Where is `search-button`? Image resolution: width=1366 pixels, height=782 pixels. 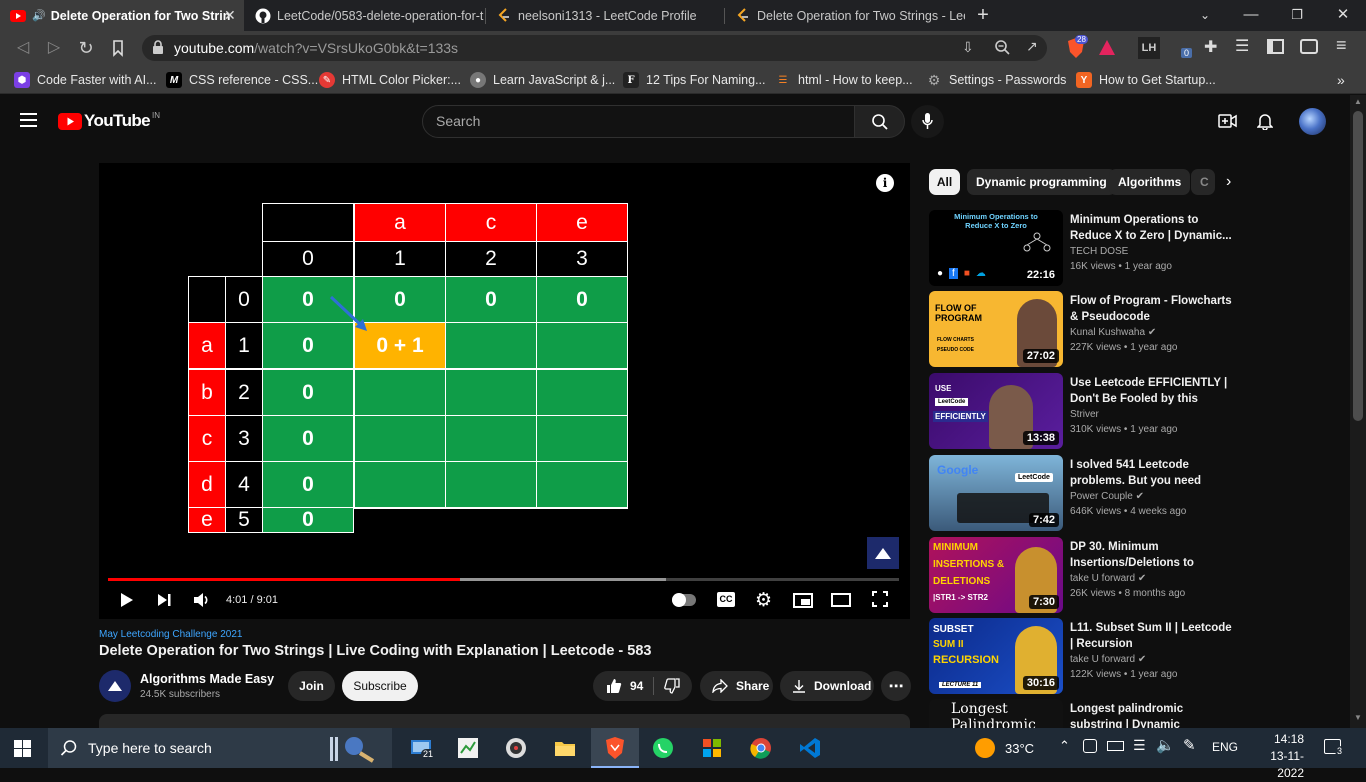 search-button is located at coordinates (879, 121).